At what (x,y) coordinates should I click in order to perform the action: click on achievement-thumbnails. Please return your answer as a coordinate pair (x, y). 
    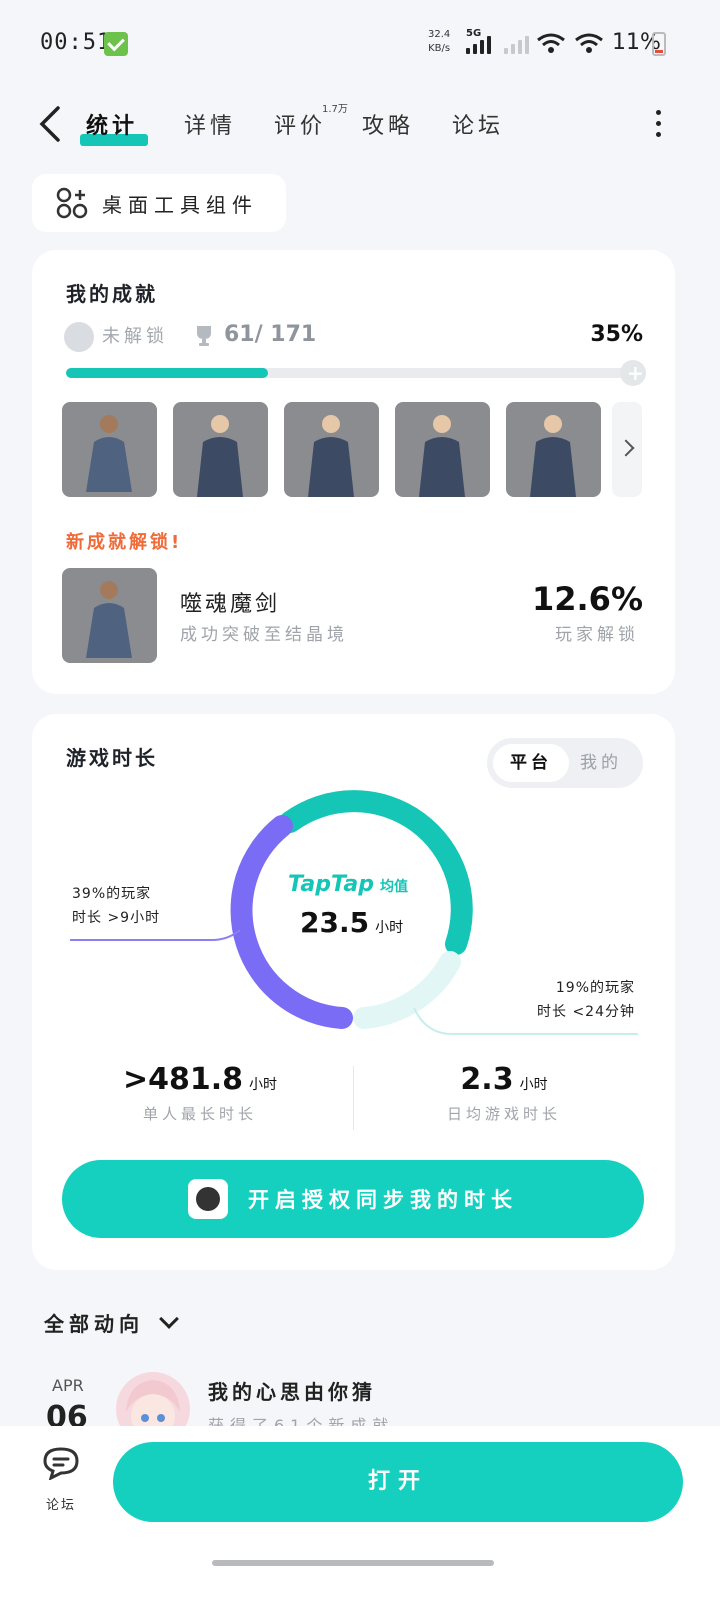
    Looking at the image, I should click on (331, 449).